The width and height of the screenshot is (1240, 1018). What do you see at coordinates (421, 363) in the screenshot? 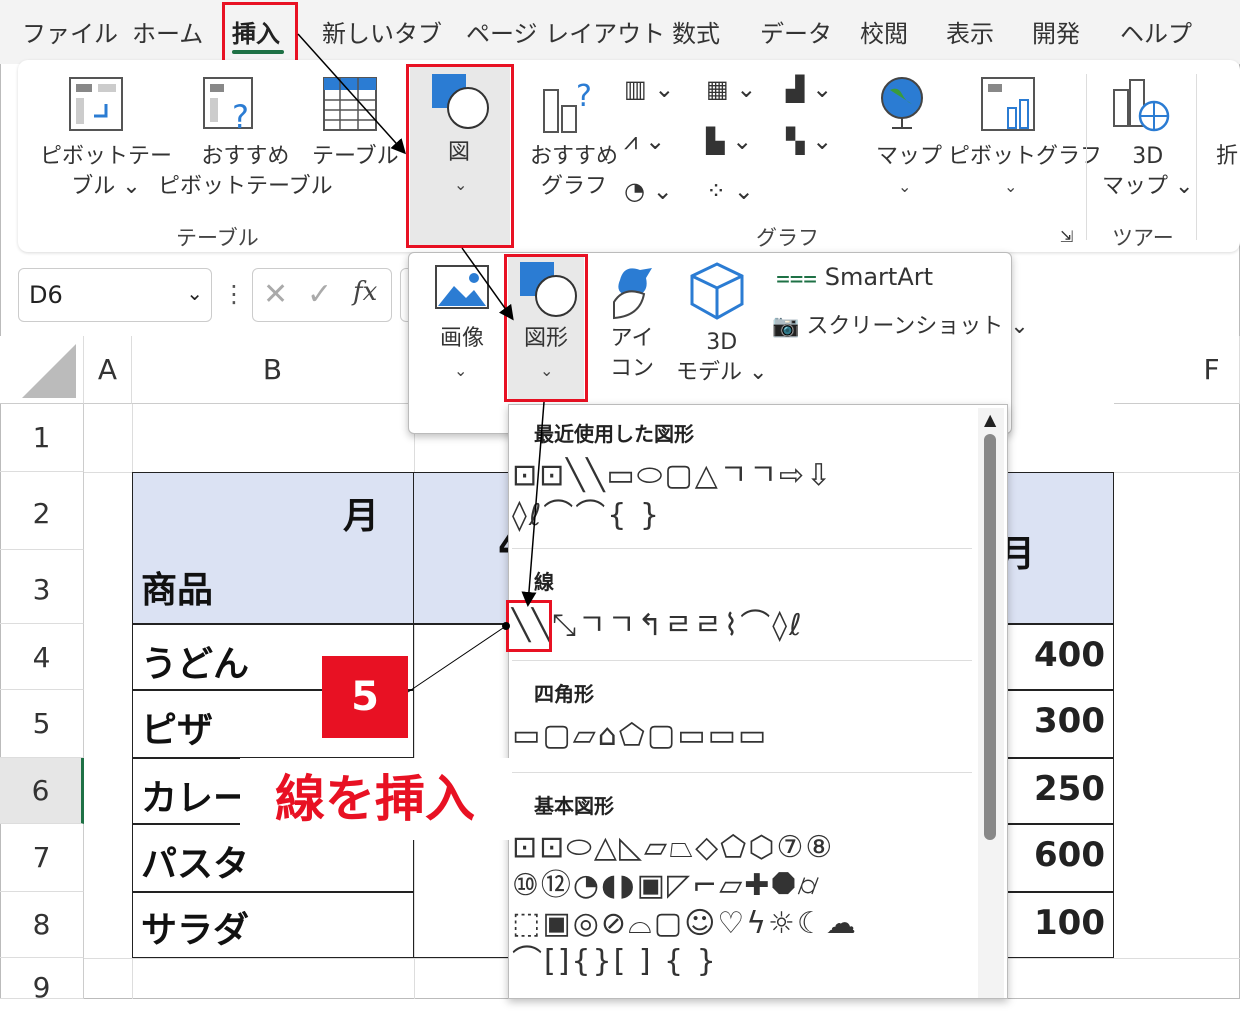
I see `annotation-arrows` at bounding box center [421, 363].